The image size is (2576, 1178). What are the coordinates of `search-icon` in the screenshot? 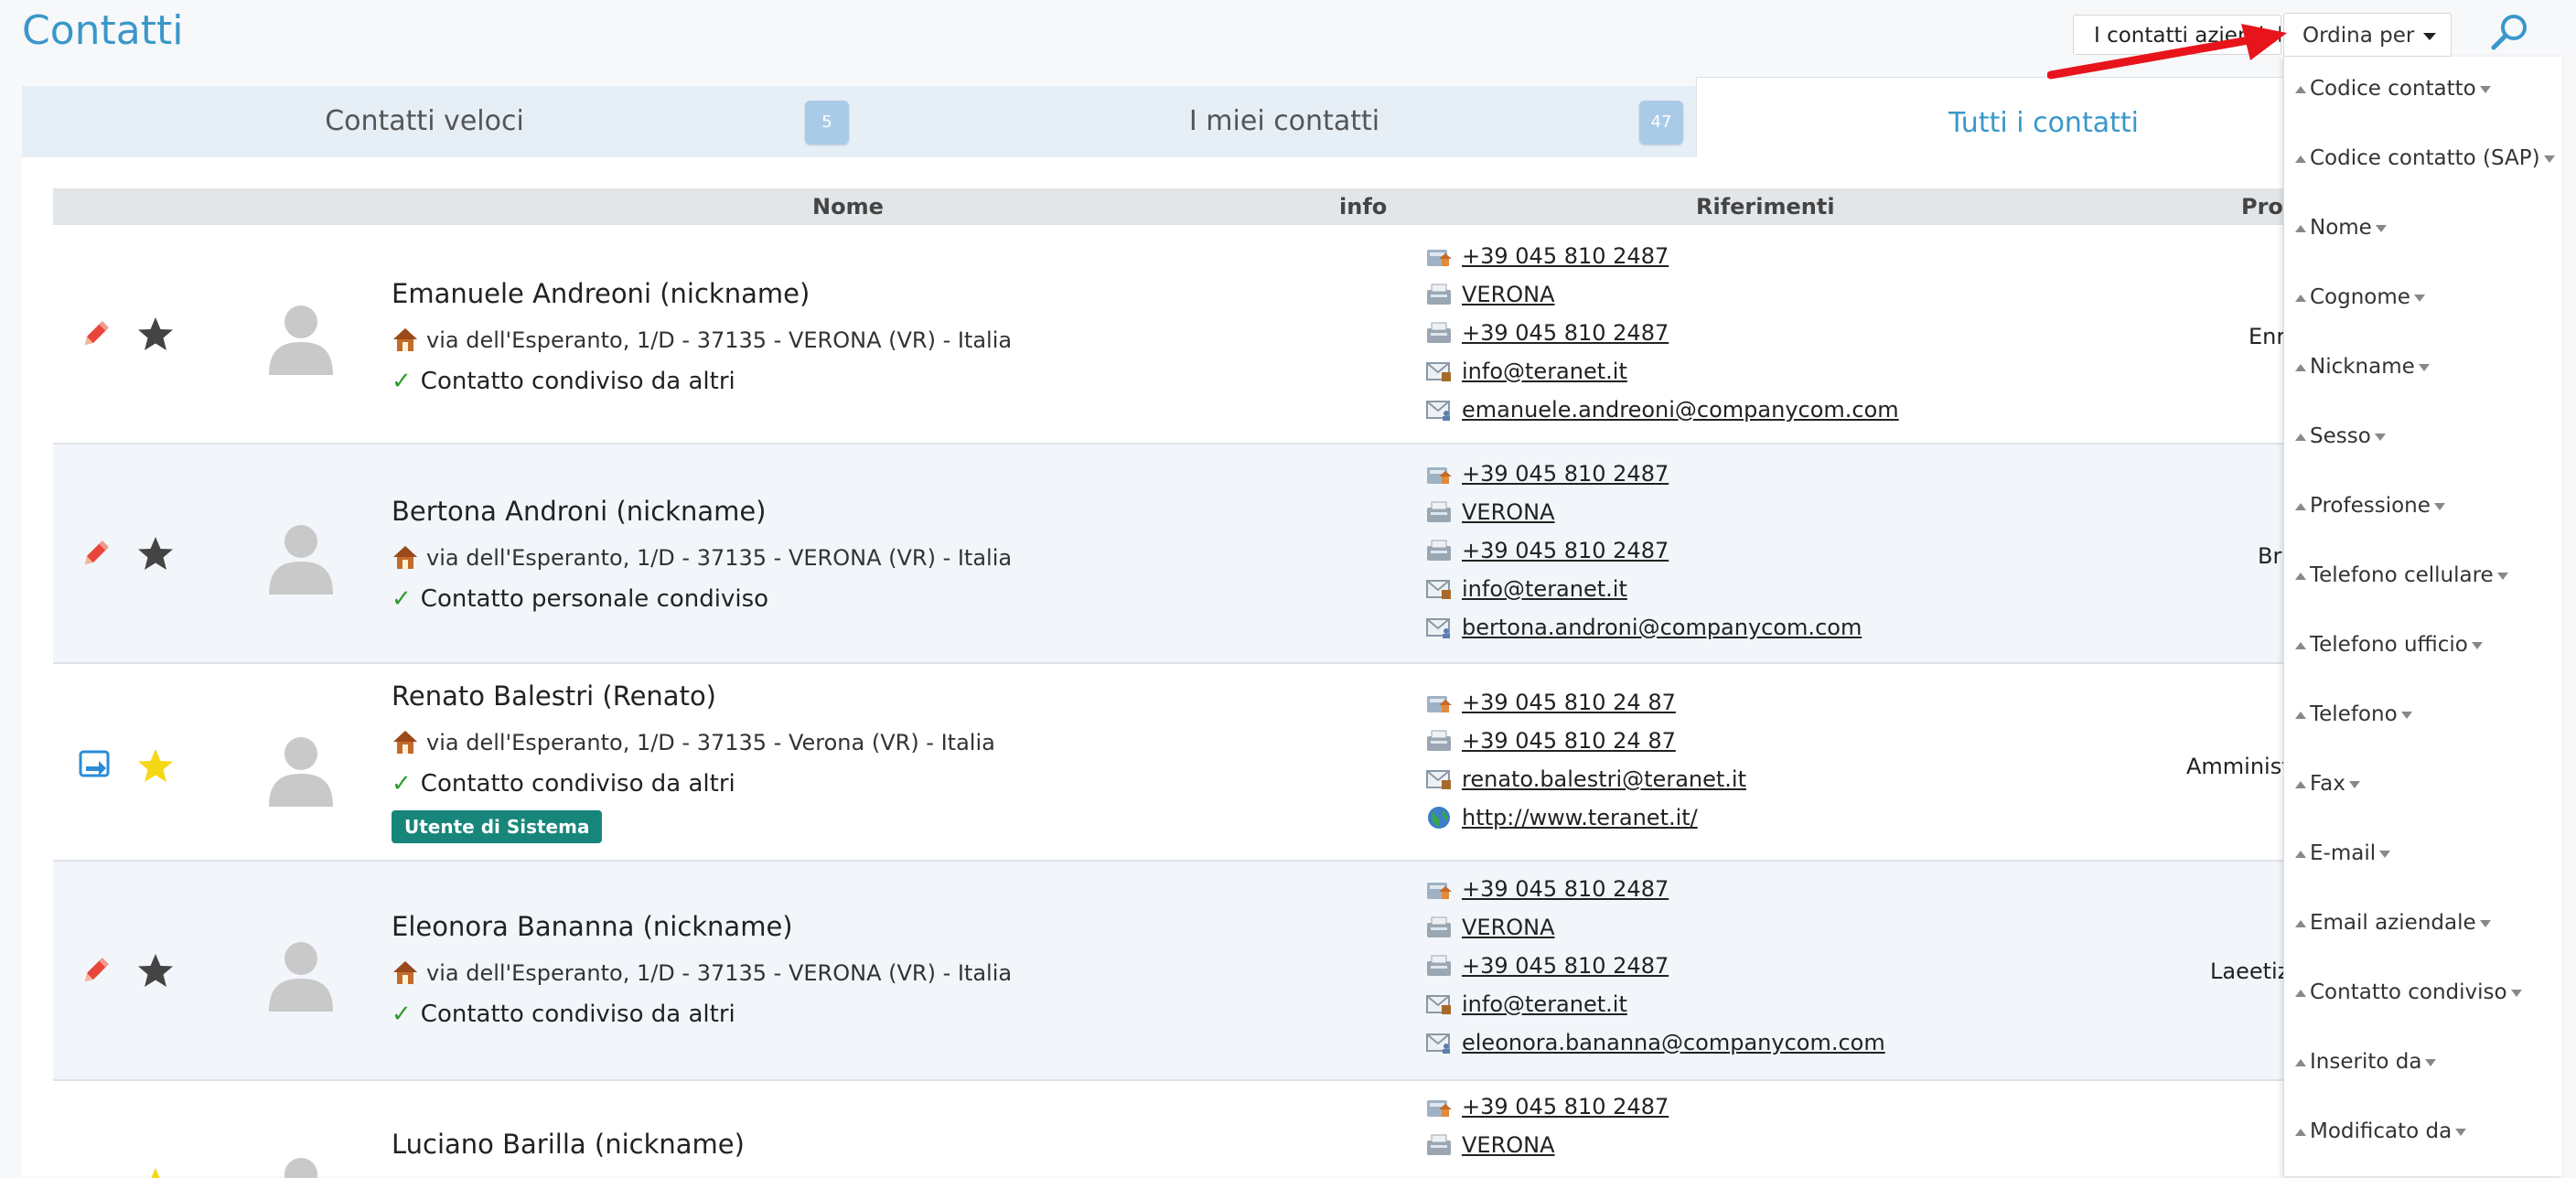 It's located at (2510, 33).